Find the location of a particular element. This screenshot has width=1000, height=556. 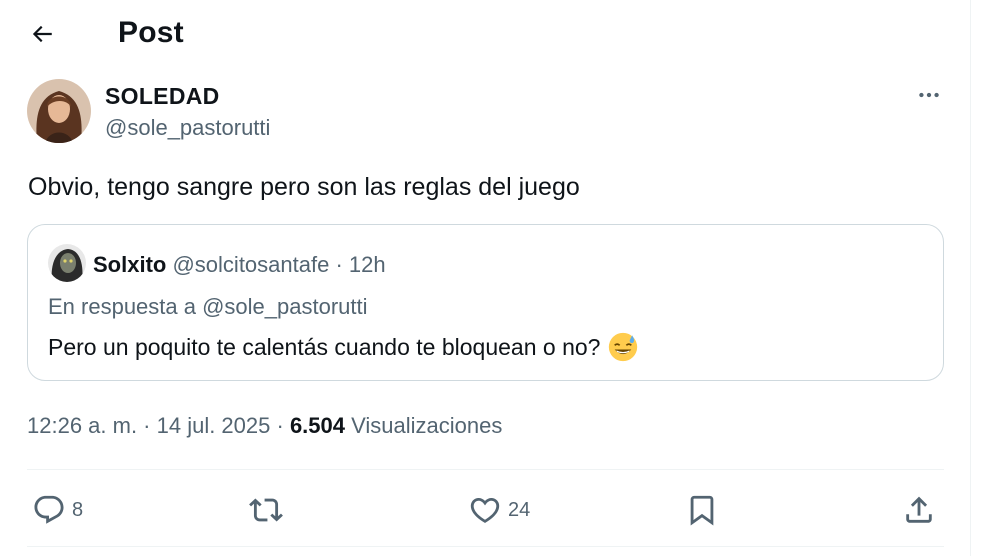

quoted-author-name: Solxito is located at coordinates (130, 264).